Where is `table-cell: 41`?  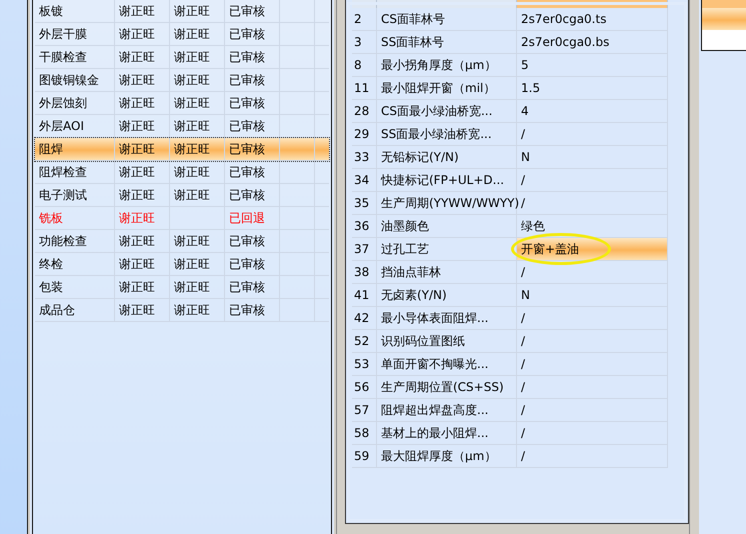
table-cell: 41 is located at coordinates (364, 295).